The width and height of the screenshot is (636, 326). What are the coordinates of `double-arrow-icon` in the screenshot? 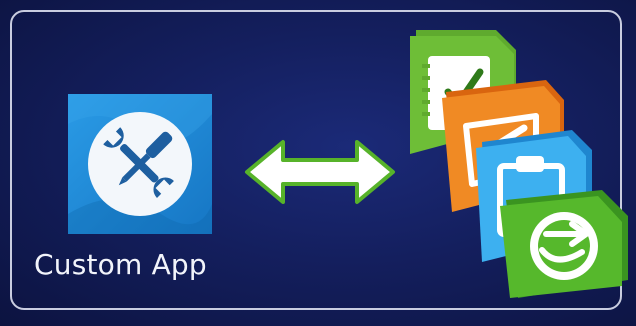 It's located at (320, 172).